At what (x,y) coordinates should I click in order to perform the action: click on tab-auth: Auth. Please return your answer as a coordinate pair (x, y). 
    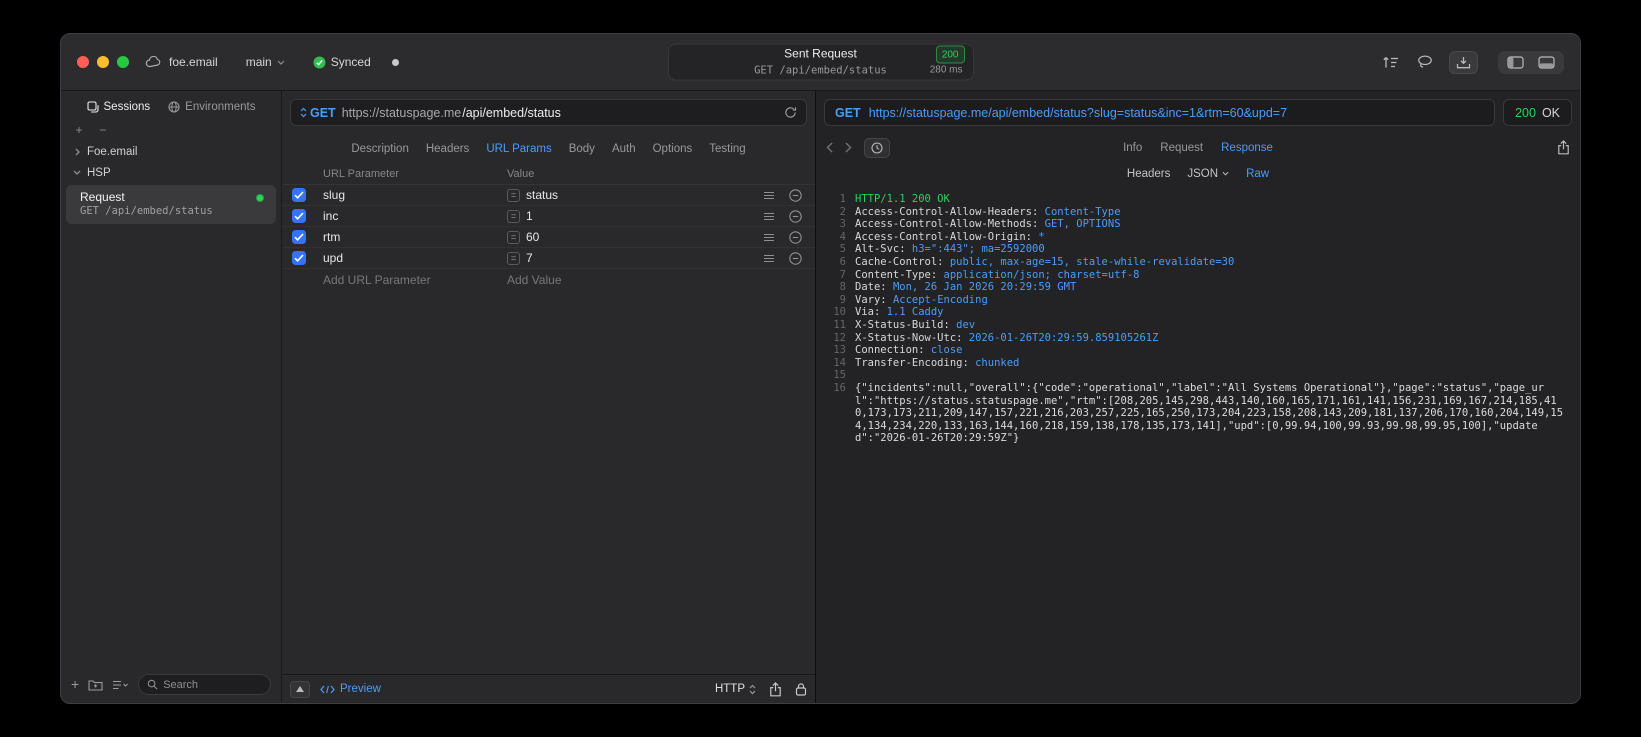
    Looking at the image, I should click on (624, 149).